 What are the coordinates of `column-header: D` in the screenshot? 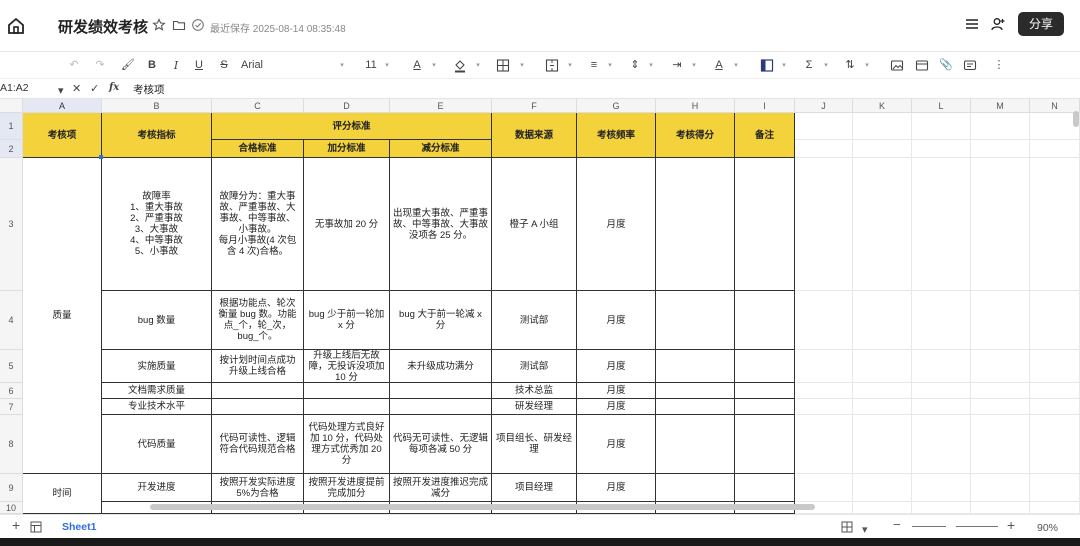 It's located at (347, 106).